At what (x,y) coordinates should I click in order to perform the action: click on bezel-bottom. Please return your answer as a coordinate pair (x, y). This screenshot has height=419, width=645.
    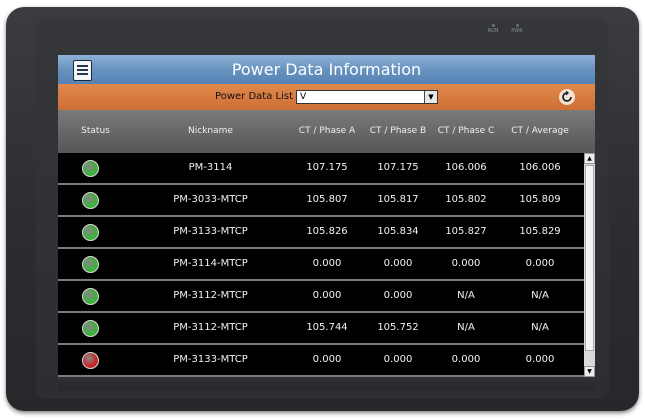
    Looking at the image, I should click on (326, 384).